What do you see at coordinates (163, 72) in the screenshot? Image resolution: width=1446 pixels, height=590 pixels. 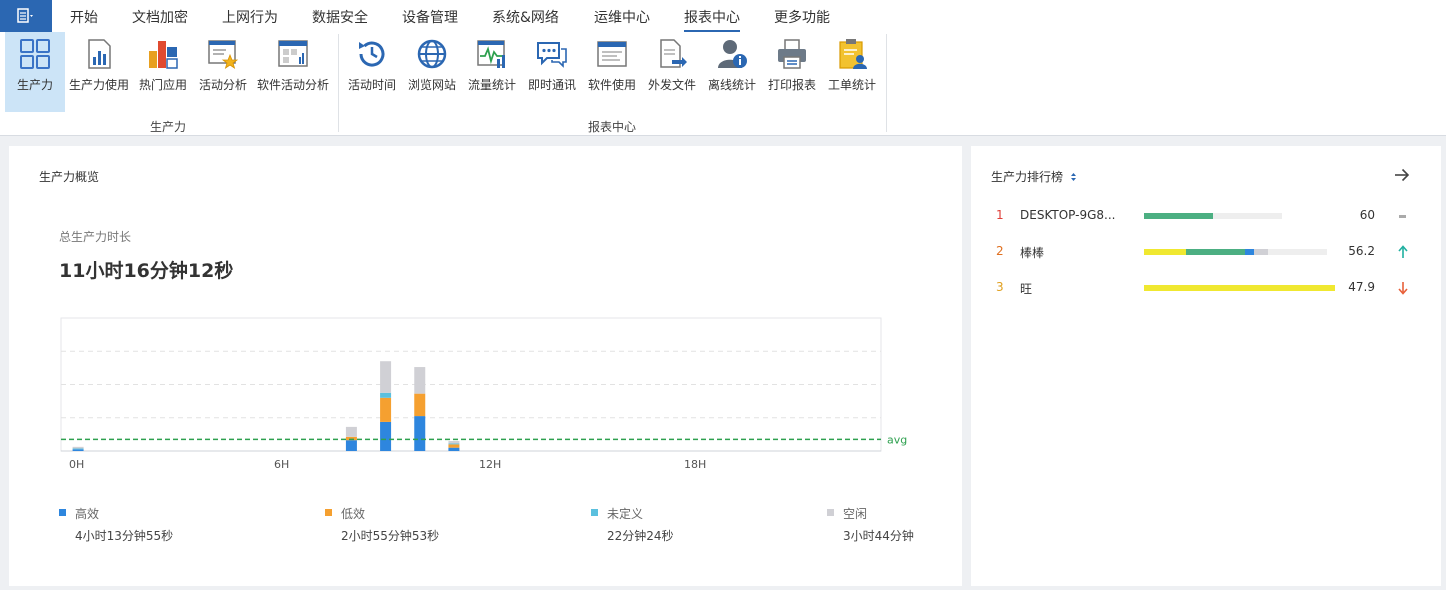 I see `tool-popular-apps: 热门应用` at bounding box center [163, 72].